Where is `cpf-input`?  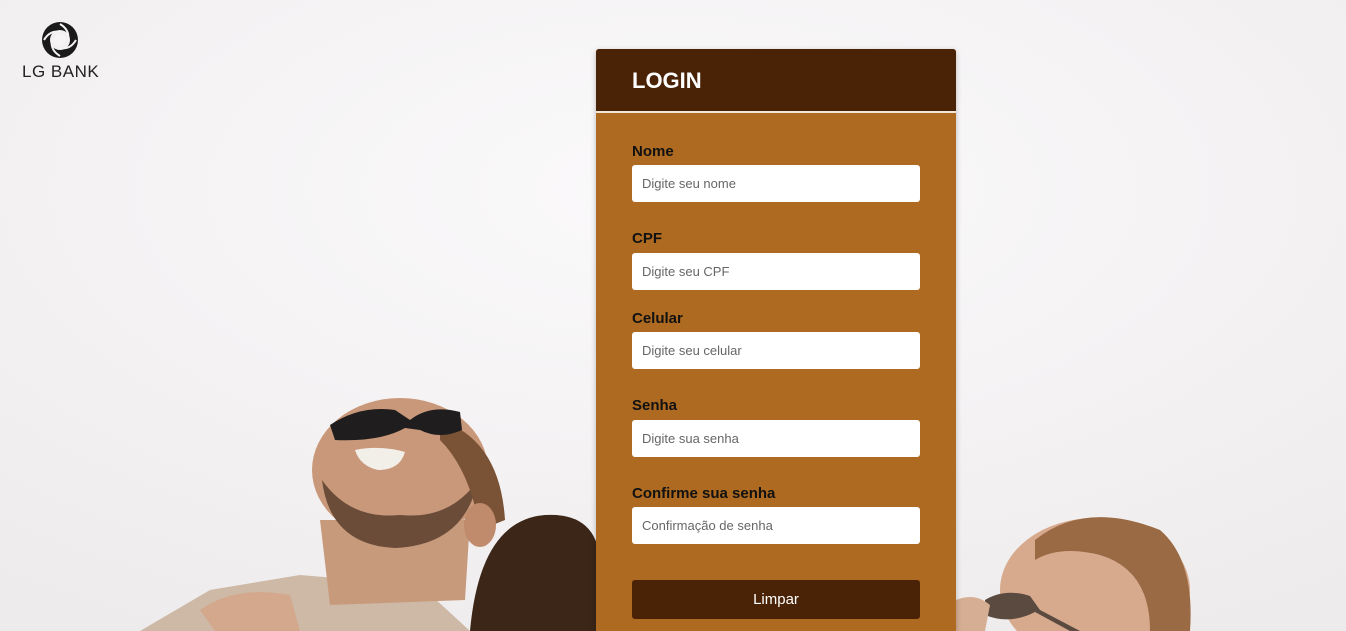
cpf-input is located at coordinates (776, 271).